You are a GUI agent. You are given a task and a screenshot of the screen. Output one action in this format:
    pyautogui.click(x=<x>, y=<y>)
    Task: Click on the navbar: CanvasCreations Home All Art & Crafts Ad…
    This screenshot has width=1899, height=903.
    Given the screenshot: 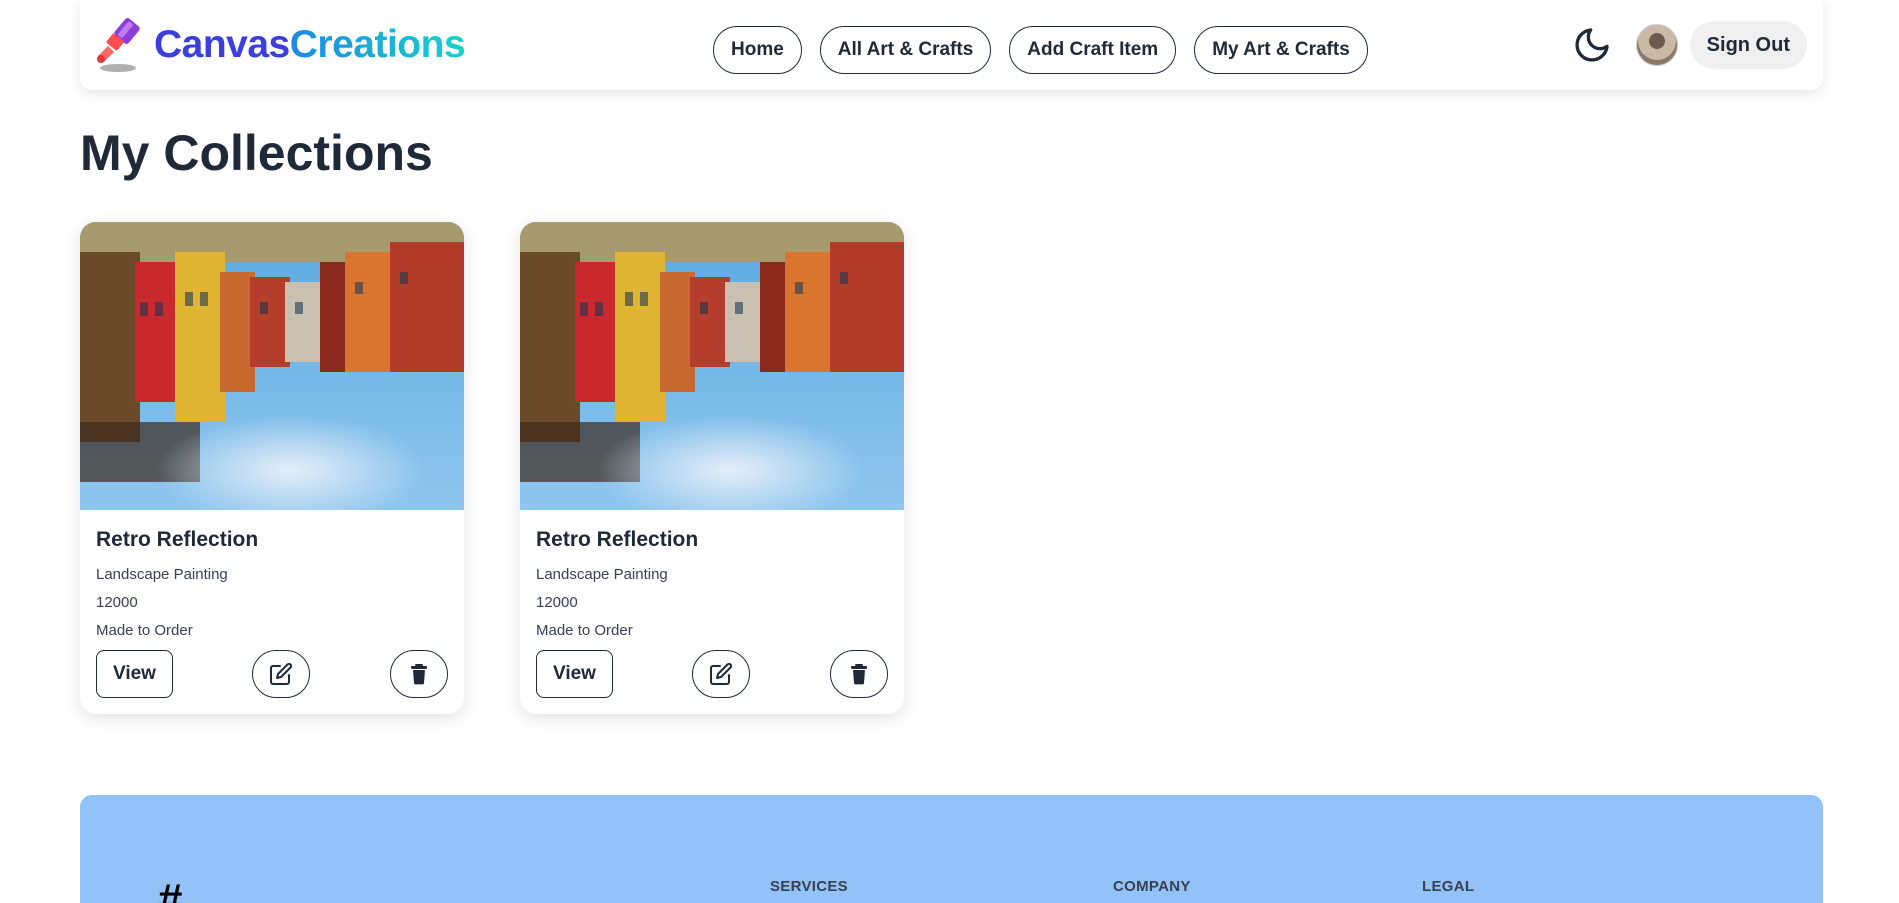 What is the action you would take?
    pyautogui.click(x=951, y=45)
    